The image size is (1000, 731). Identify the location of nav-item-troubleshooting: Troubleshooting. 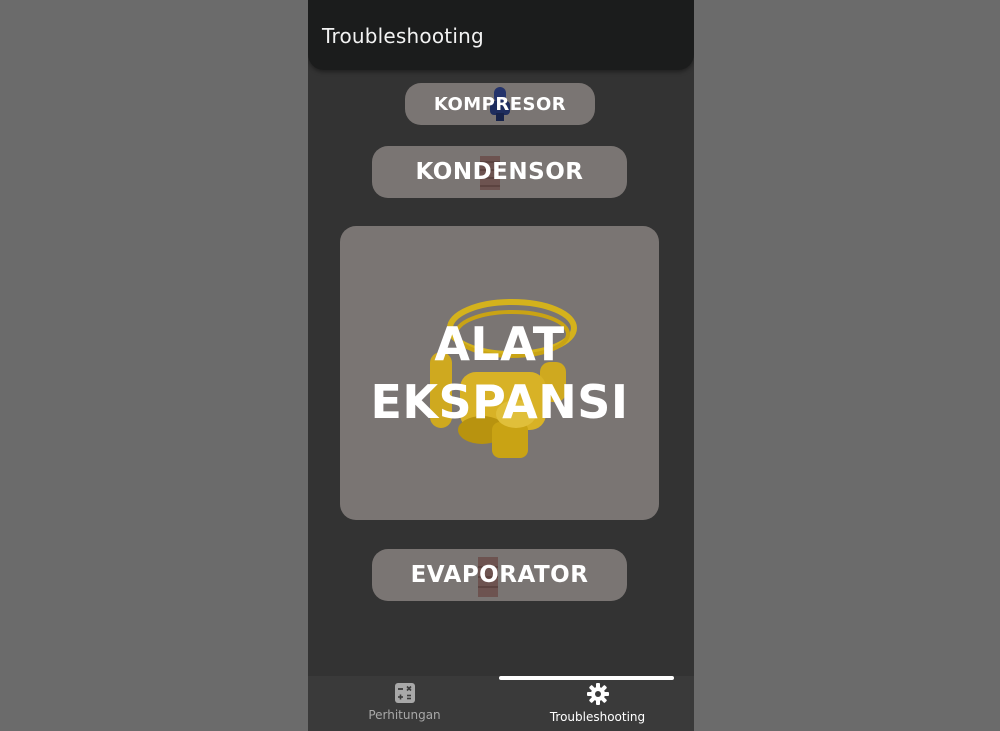
(597, 706).